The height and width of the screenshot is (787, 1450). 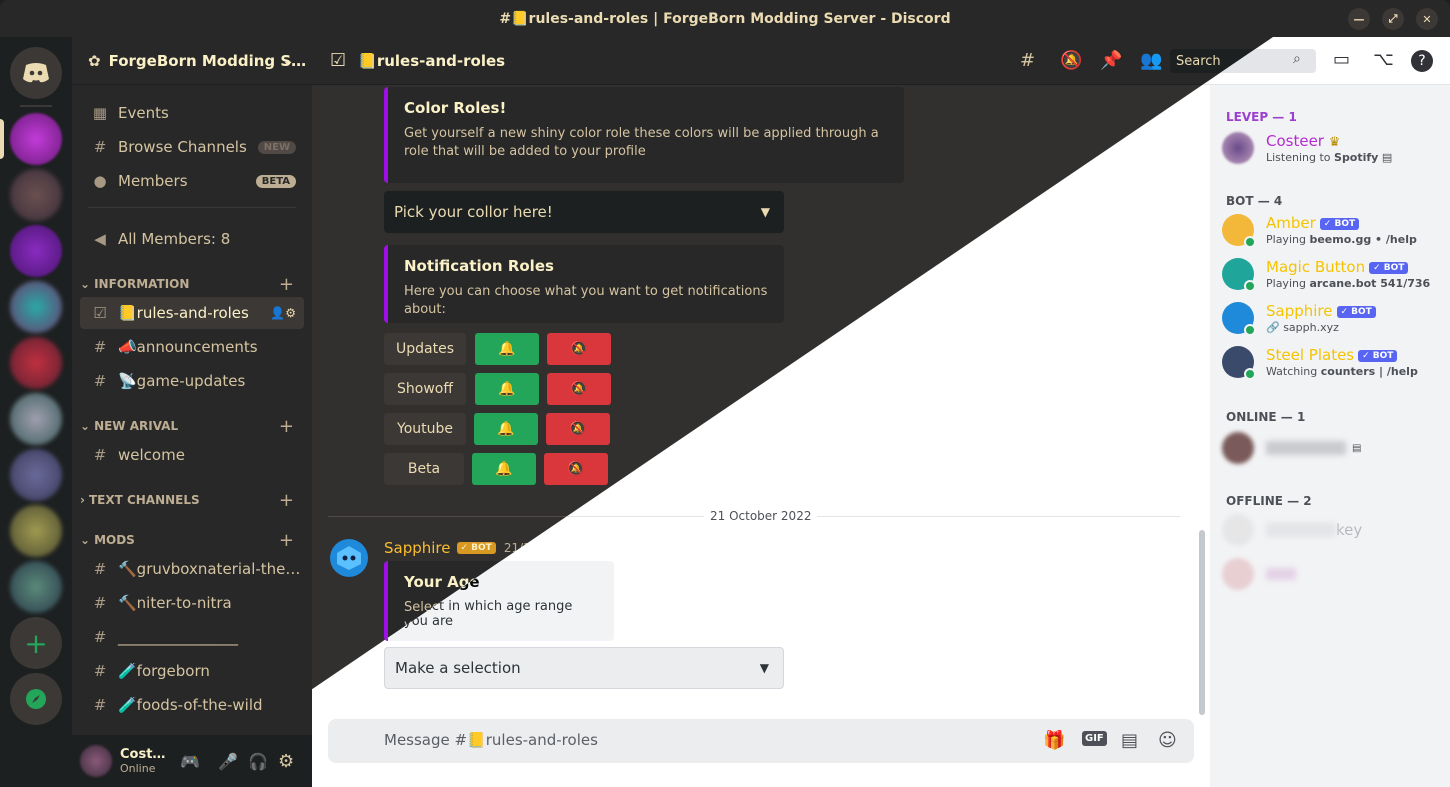 I want to click on emoji-icon: ☺, so click(x=1167, y=740).